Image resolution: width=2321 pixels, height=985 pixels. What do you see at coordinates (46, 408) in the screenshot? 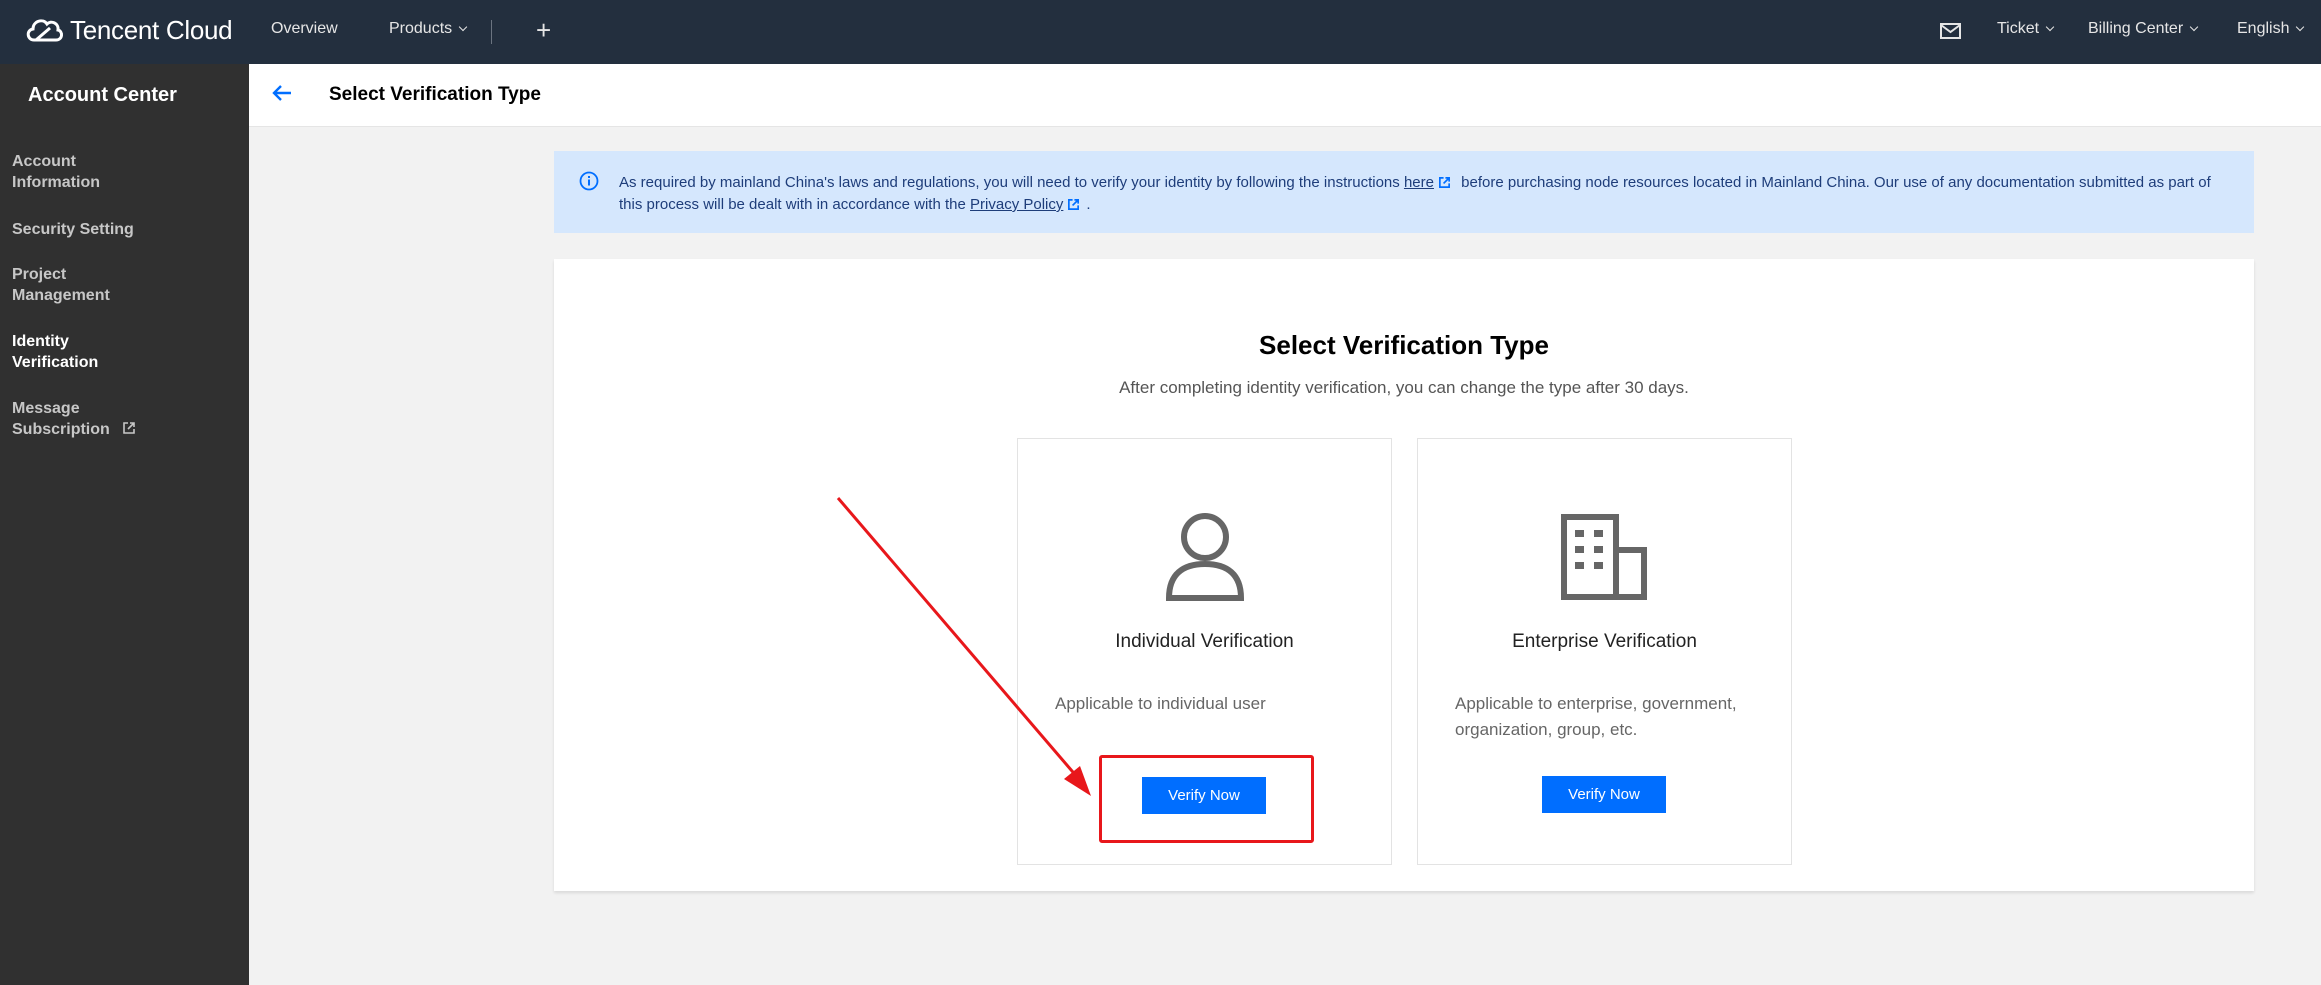
I see `sidebar-item-label: Message` at bounding box center [46, 408].